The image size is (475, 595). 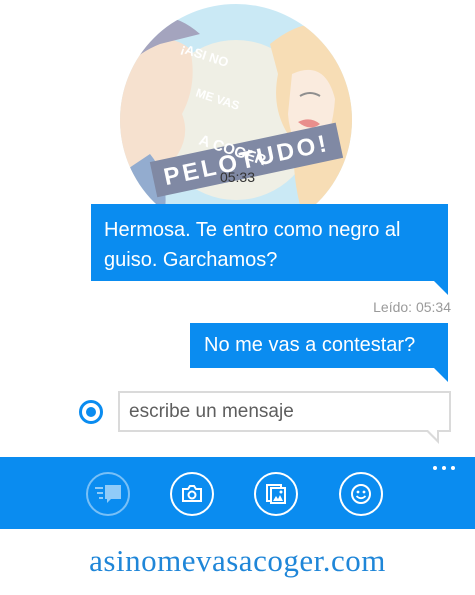 I want to click on message-text: No me vas a contestar?, so click(x=310, y=345).